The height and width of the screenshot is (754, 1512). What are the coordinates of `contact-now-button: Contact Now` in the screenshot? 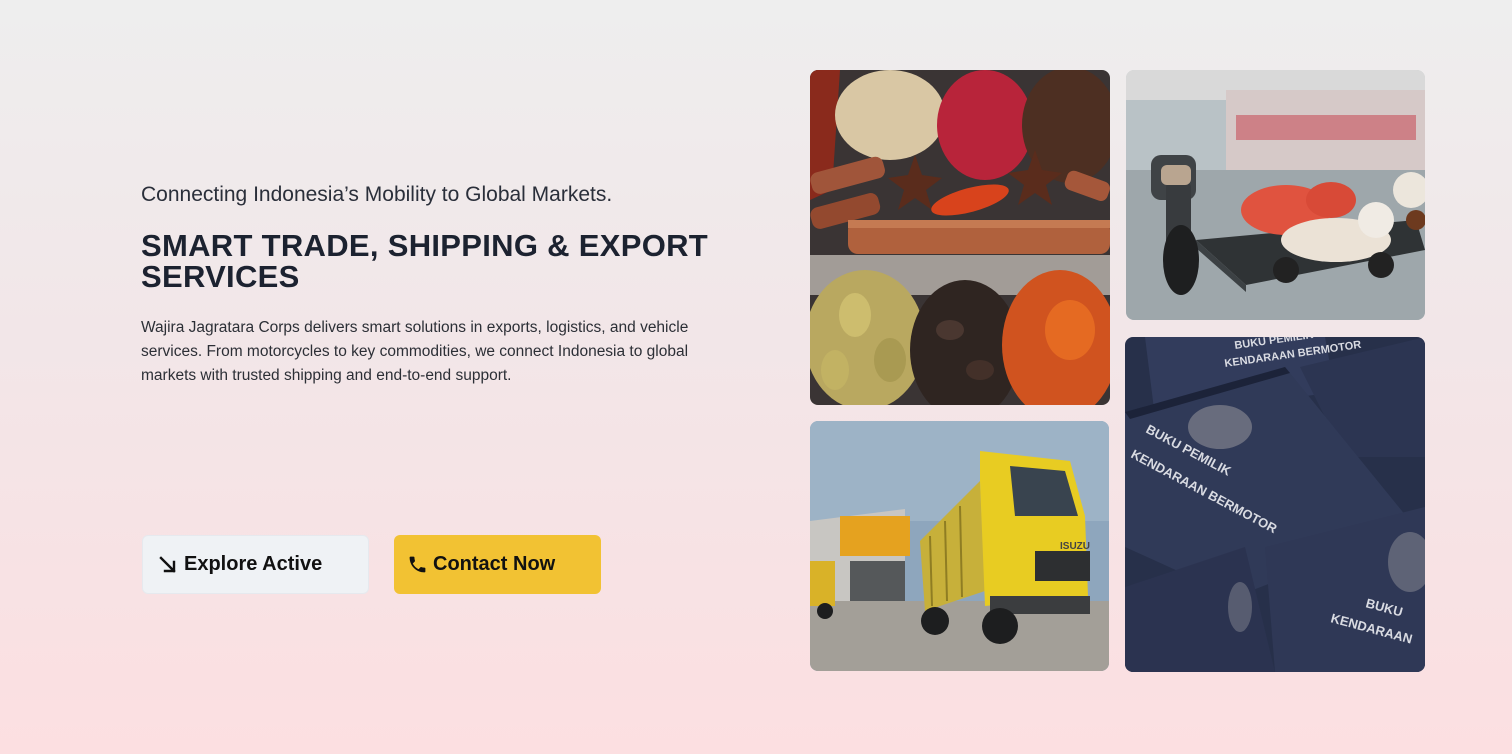 It's located at (497, 564).